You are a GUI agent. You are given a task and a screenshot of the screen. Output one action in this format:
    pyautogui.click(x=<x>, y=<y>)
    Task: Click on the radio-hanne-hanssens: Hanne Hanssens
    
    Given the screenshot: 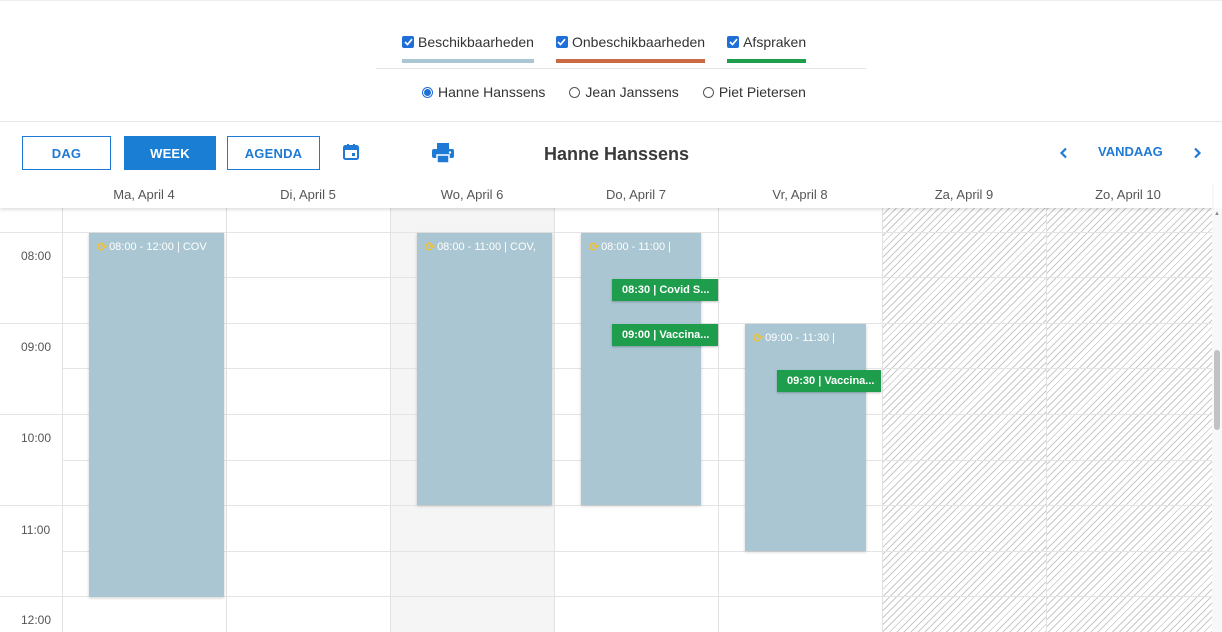 What is the action you would take?
    pyautogui.click(x=483, y=92)
    